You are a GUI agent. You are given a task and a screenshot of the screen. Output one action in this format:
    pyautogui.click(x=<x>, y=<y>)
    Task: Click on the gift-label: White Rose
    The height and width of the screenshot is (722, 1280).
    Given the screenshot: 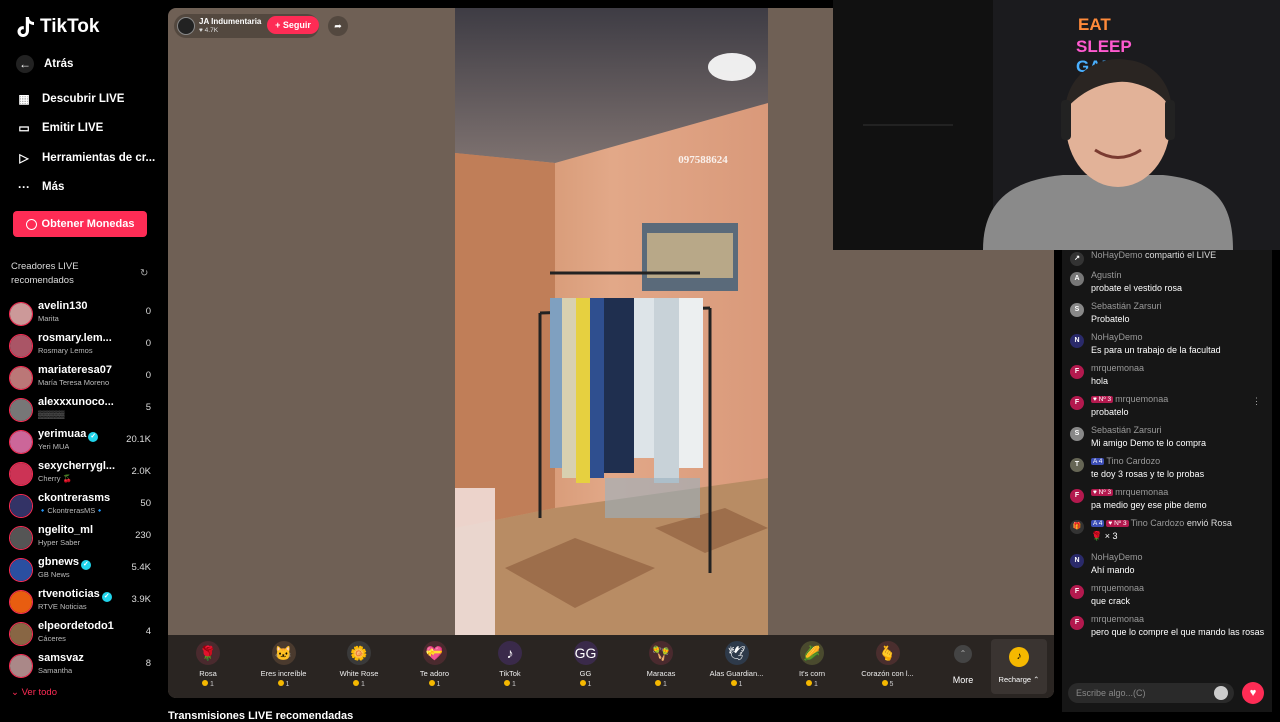 What is the action you would take?
    pyautogui.click(x=359, y=673)
    